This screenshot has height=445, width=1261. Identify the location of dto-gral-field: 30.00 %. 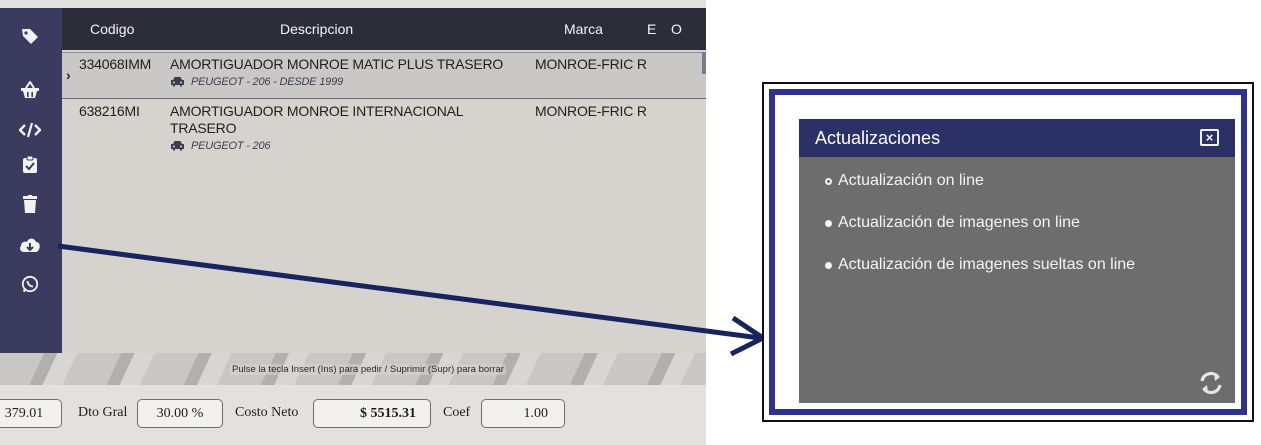
(180, 413).